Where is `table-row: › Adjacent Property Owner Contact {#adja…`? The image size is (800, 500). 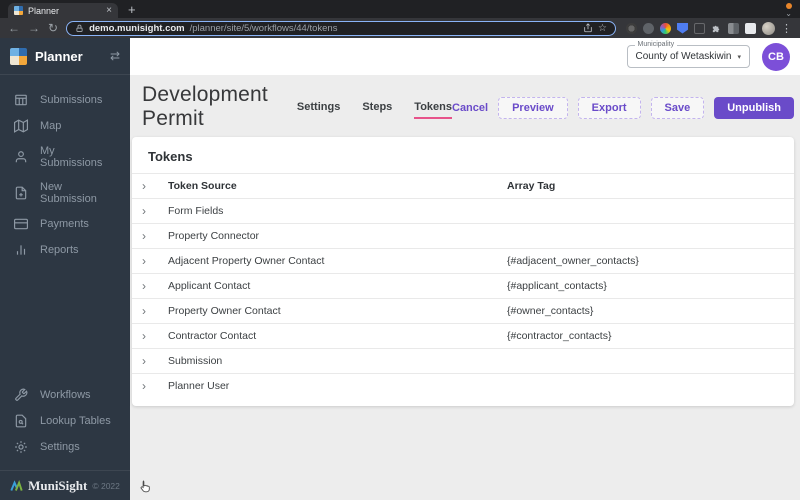
table-row: › Adjacent Property Owner Contact {#adja… is located at coordinates (463, 260).